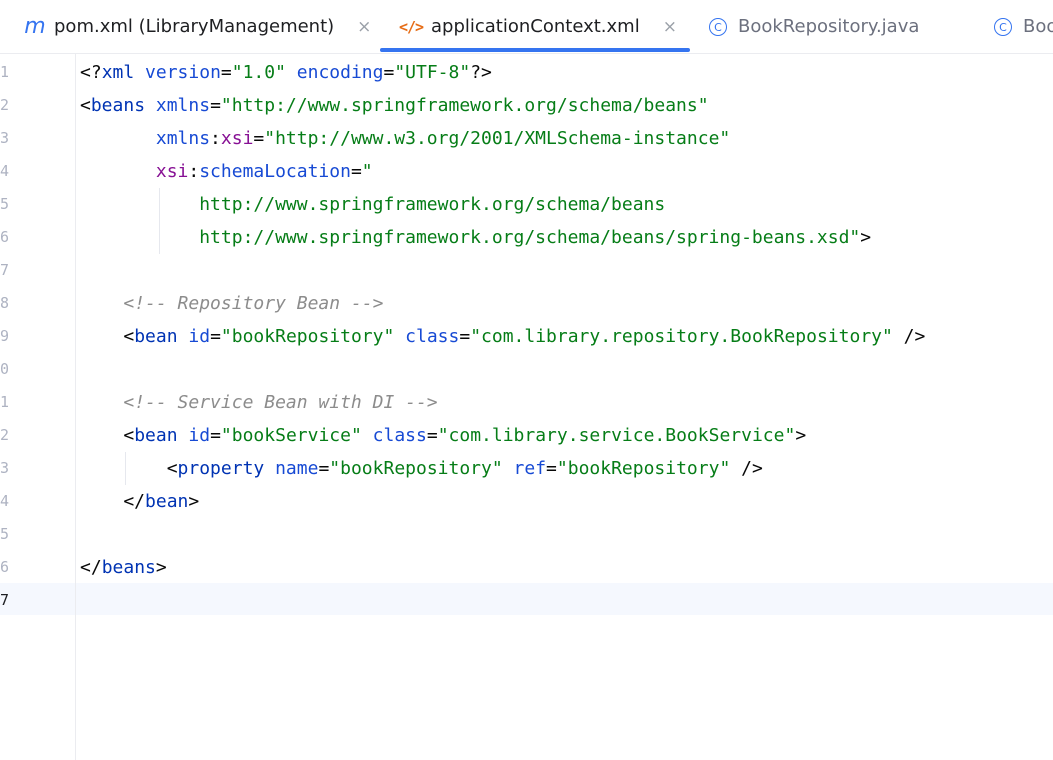 The image size is (1053, 760). What do you see at coordinates (502, 171) in the screenshot?
I see `code-line: xsi:schemaLocation="` at bounding box center [502, 171].